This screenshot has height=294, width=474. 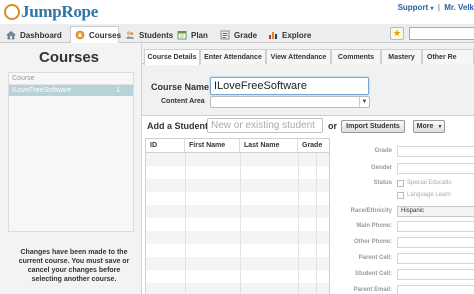 I want to click on logo: JumpRope, so click(x=51, y=12).